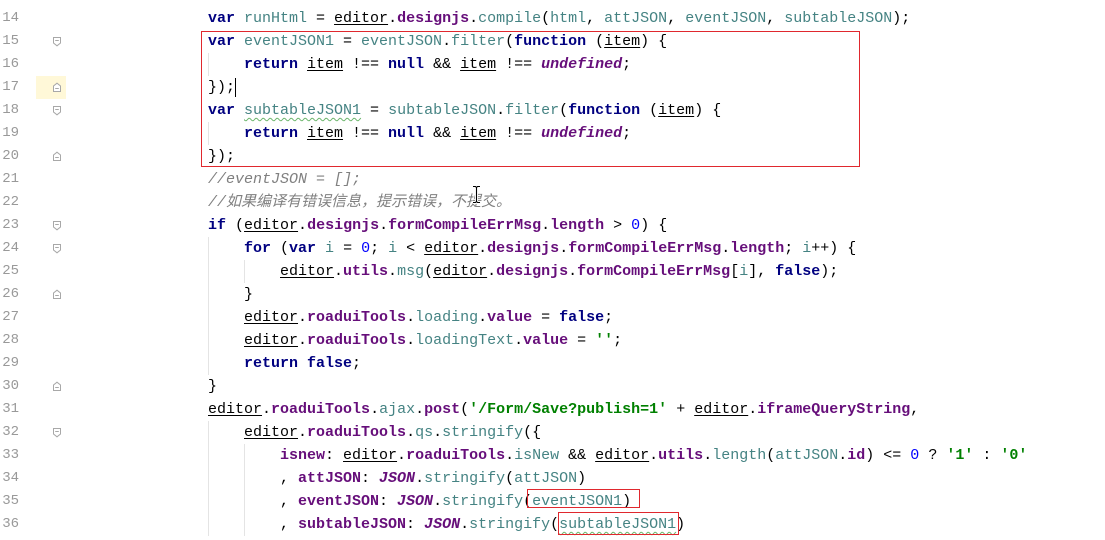  I want to click on code-token: return false, so click(298, 363).